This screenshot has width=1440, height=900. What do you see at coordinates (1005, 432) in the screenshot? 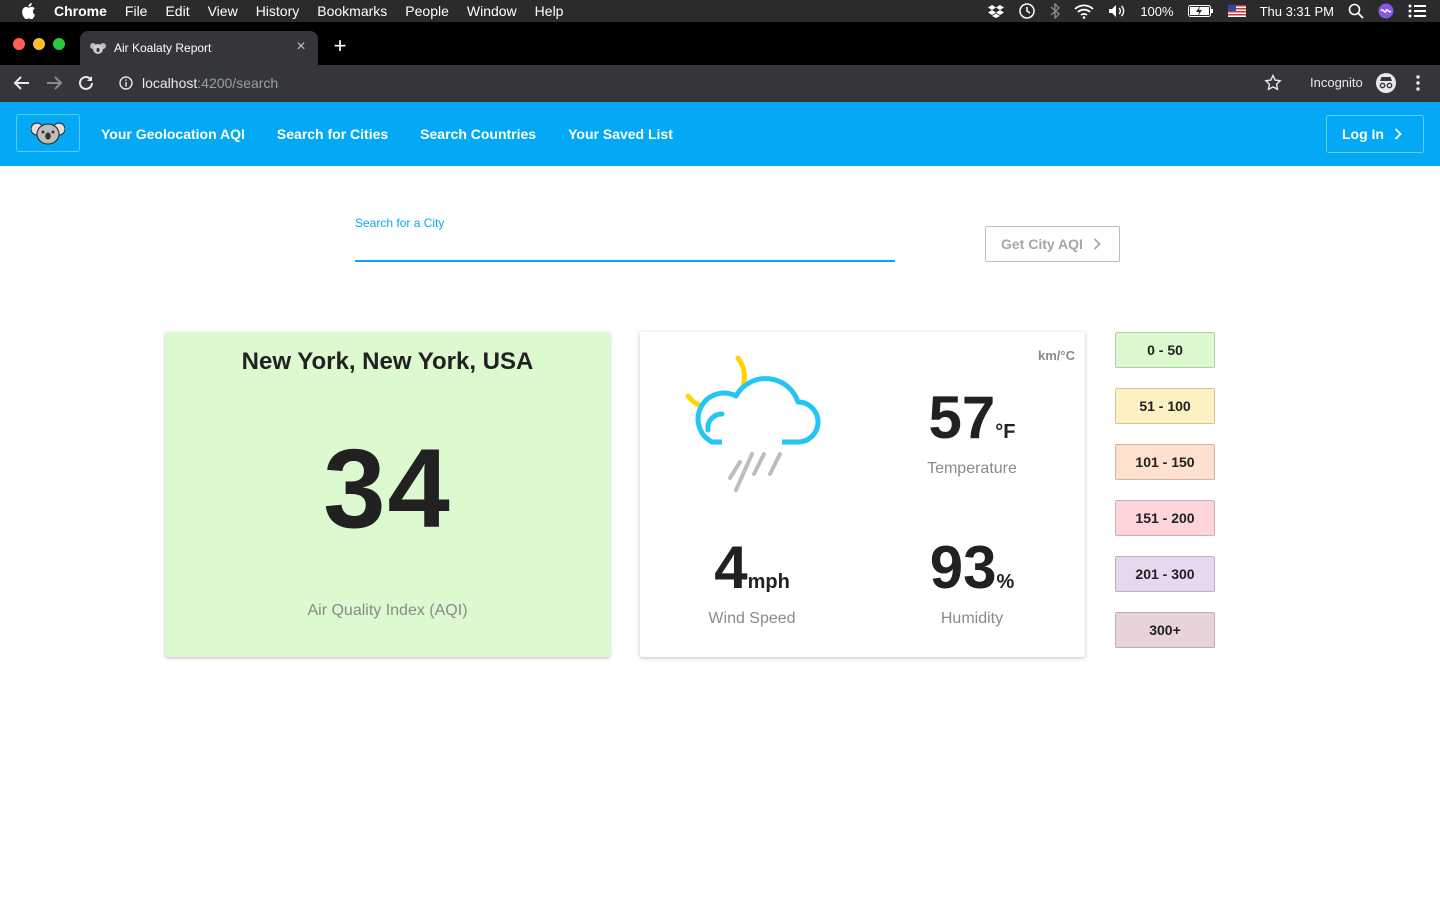
I see `temperature-unit: °F` at bounding box center [1005, 432].